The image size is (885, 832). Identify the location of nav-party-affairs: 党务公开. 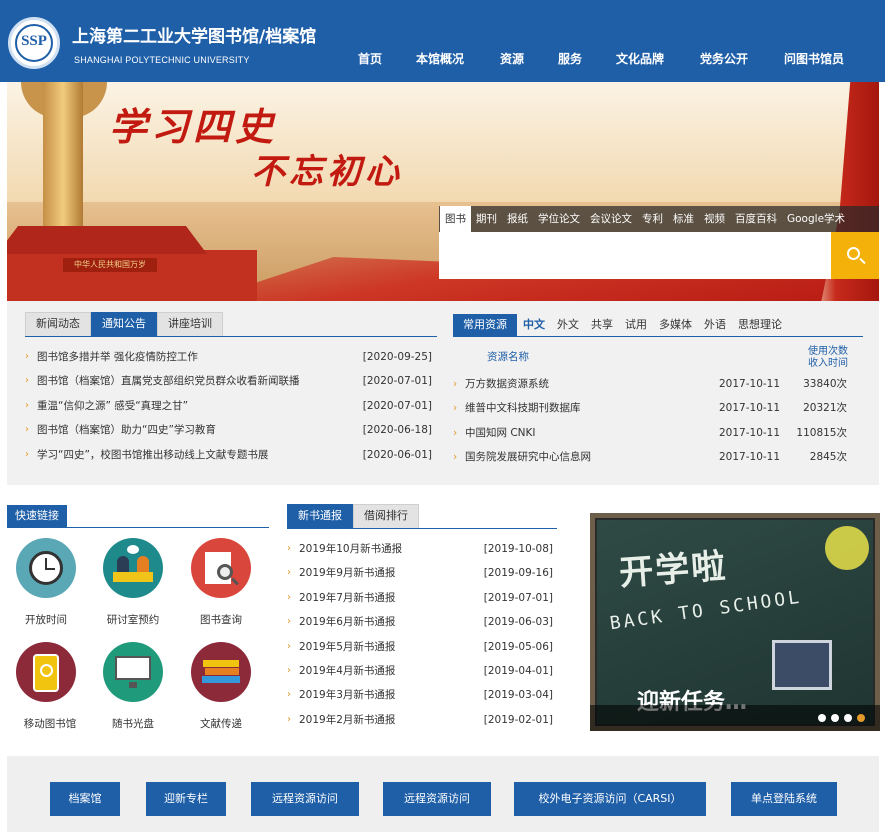
(742, 58).